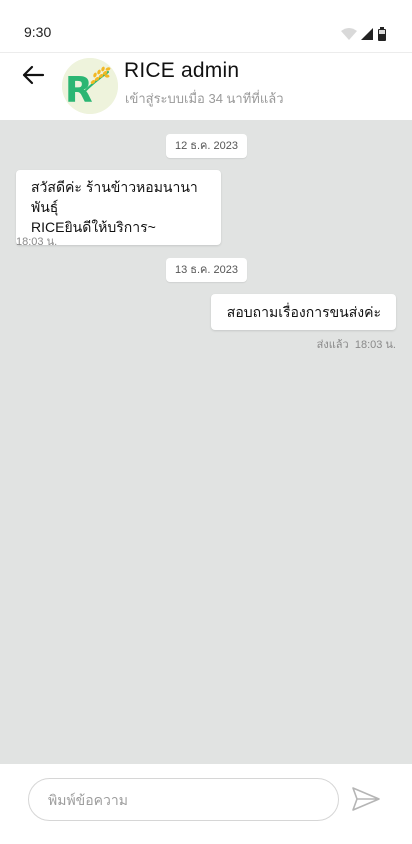 The image size is (412, 844). I want to click on send-icon, so click(366, 799).